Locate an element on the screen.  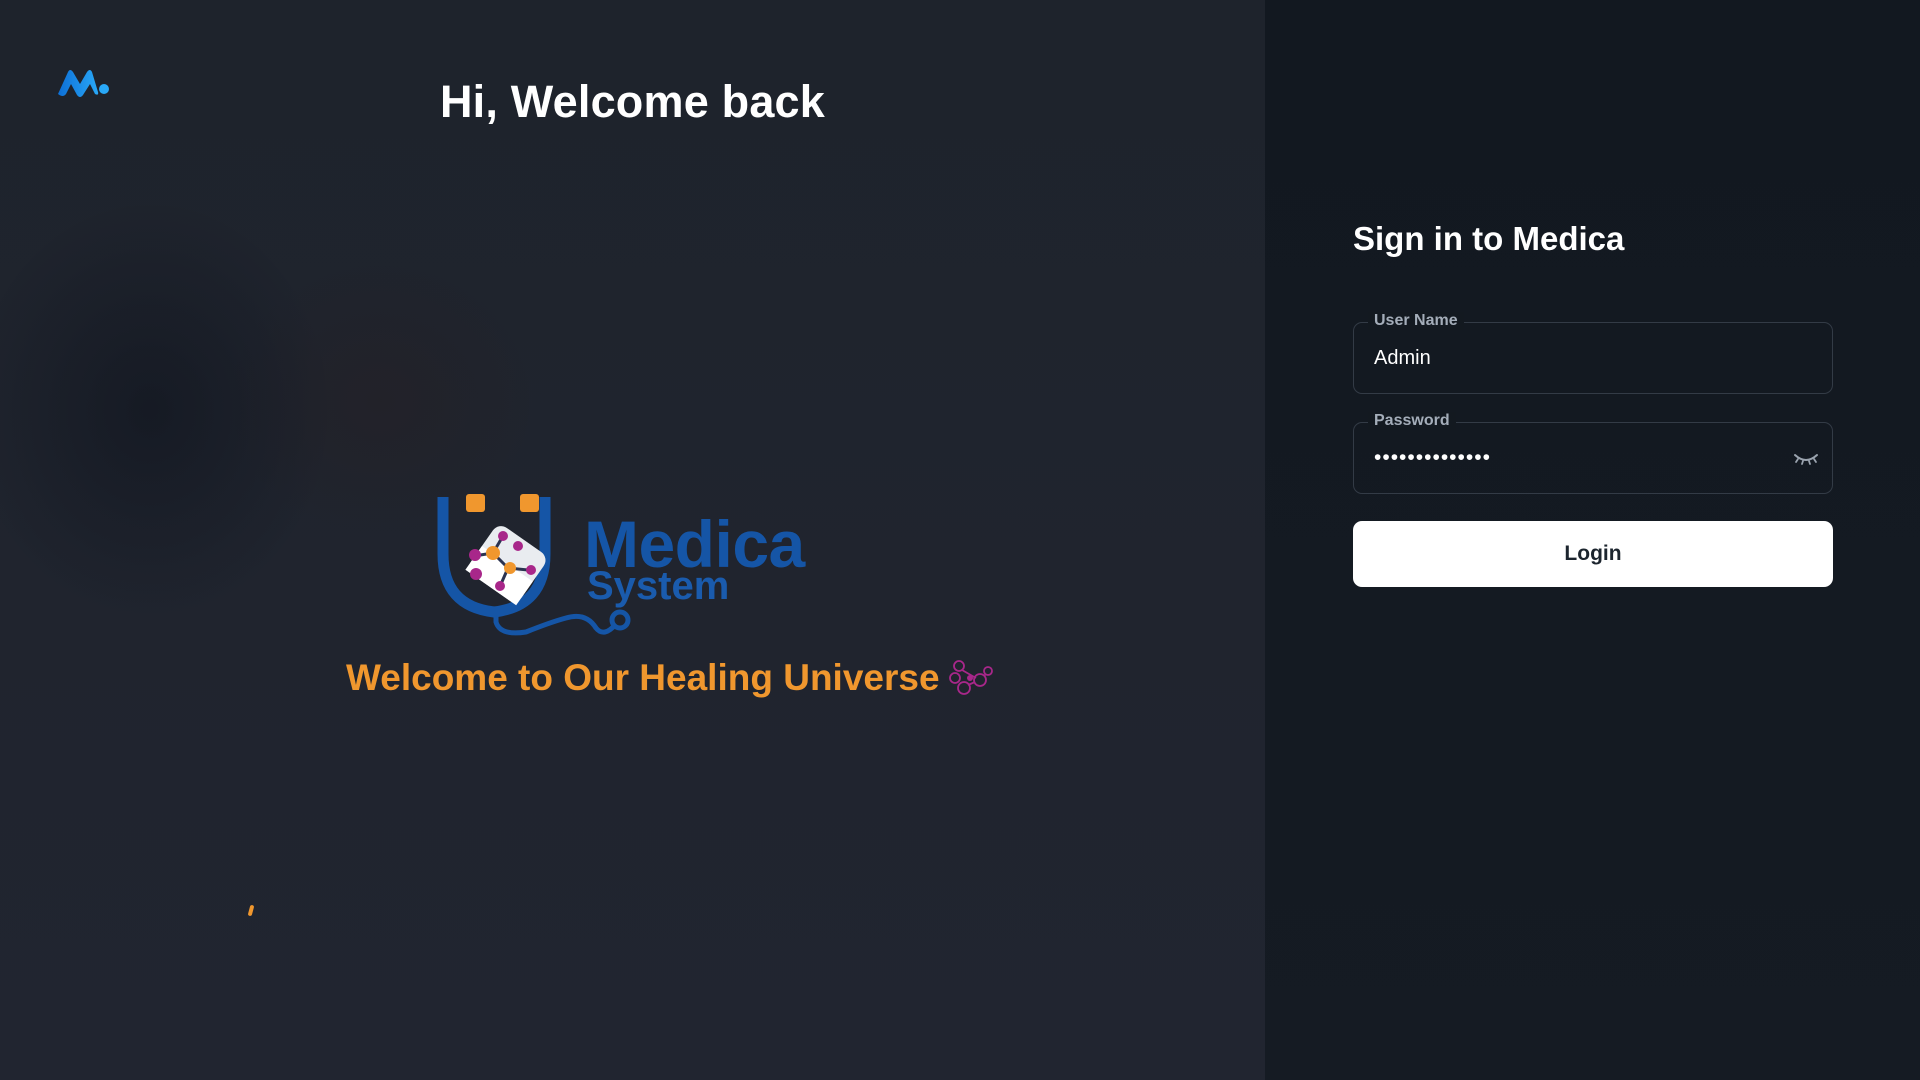
tagline: Welcome to Our Healing Universe is located at coordinates (670, 678).